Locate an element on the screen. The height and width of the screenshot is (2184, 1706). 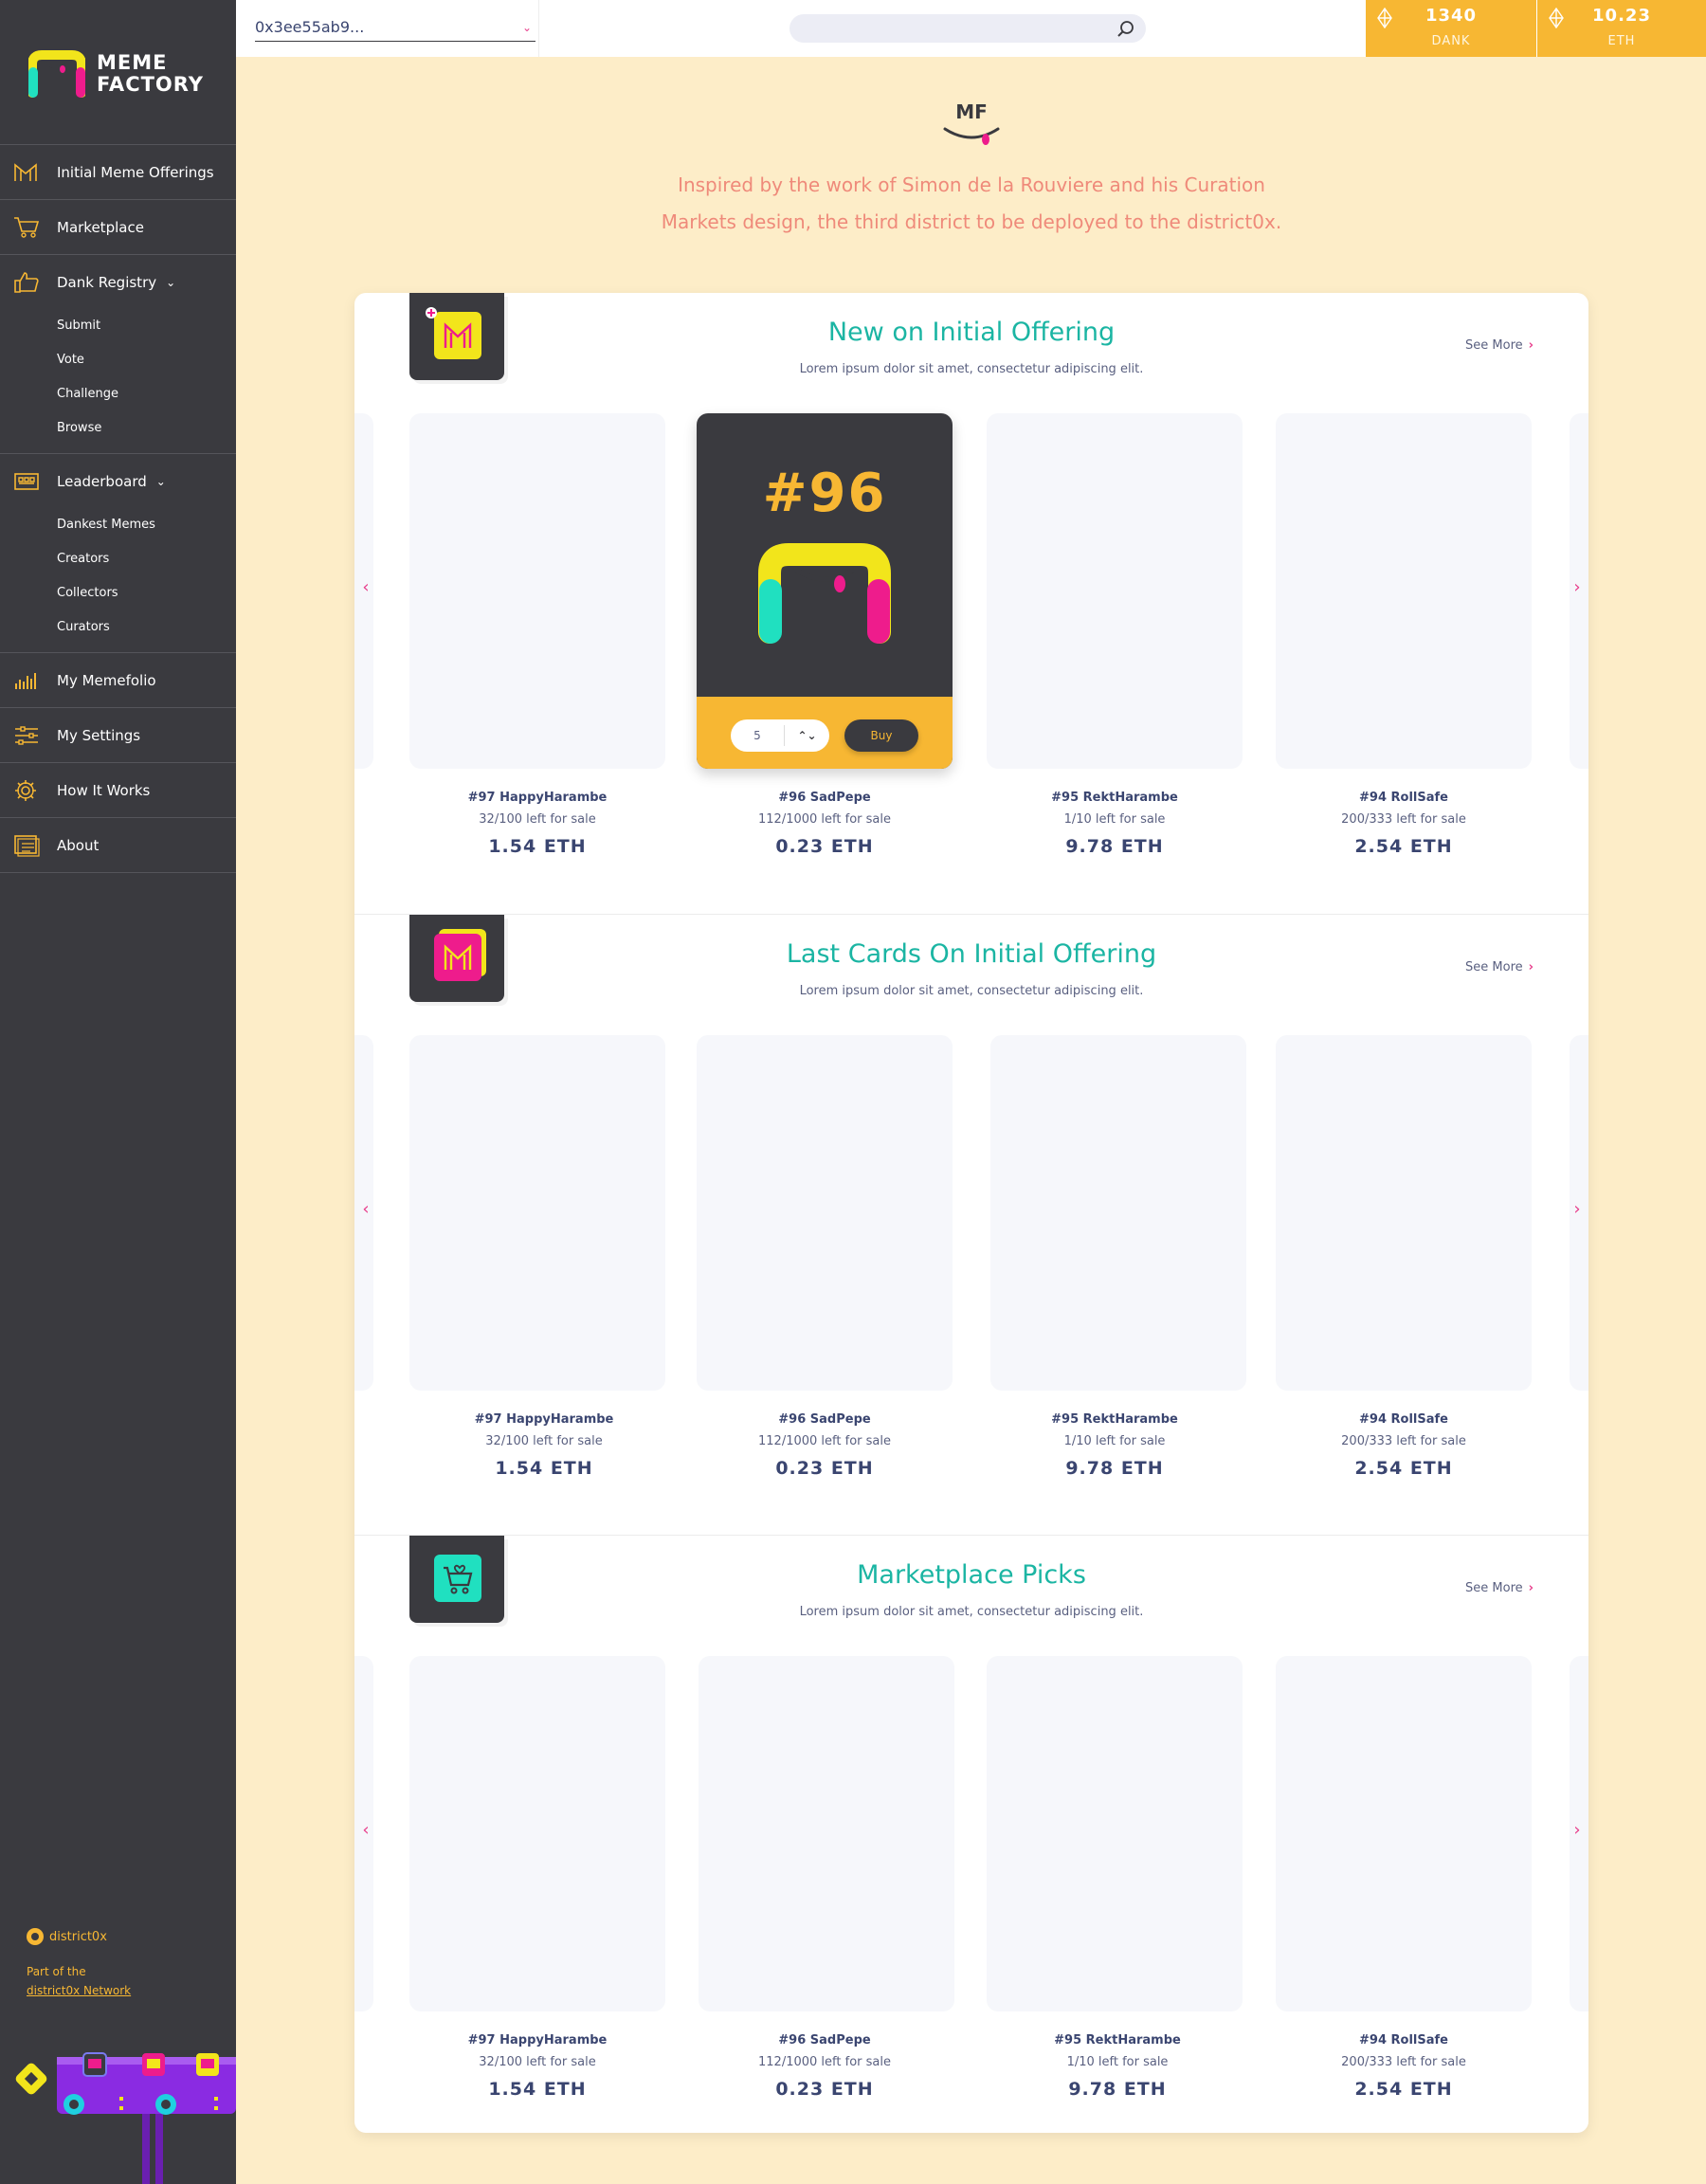
sidebar-item-label: My Memefolio is located at coordinates (106, 680).